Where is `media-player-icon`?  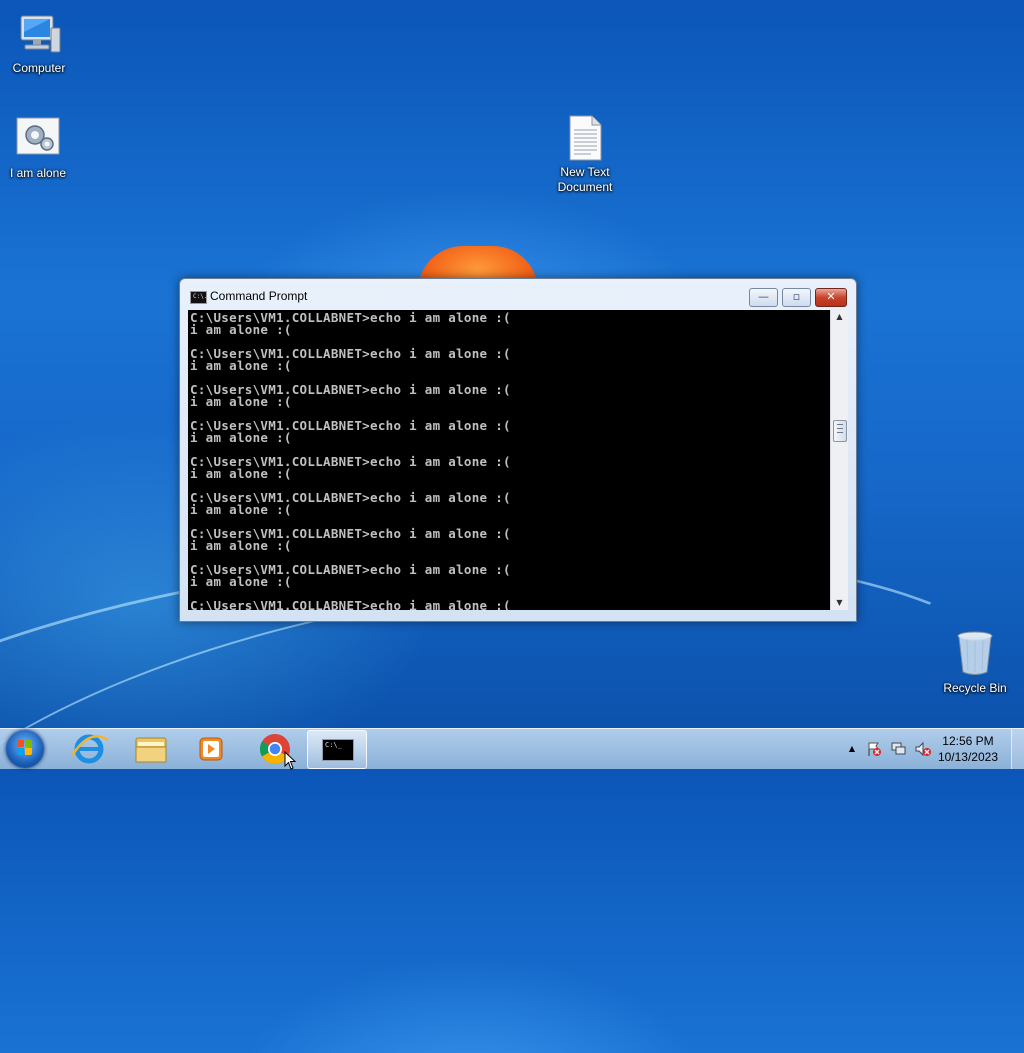
media-player-icon is located at coordinates (211, 749).